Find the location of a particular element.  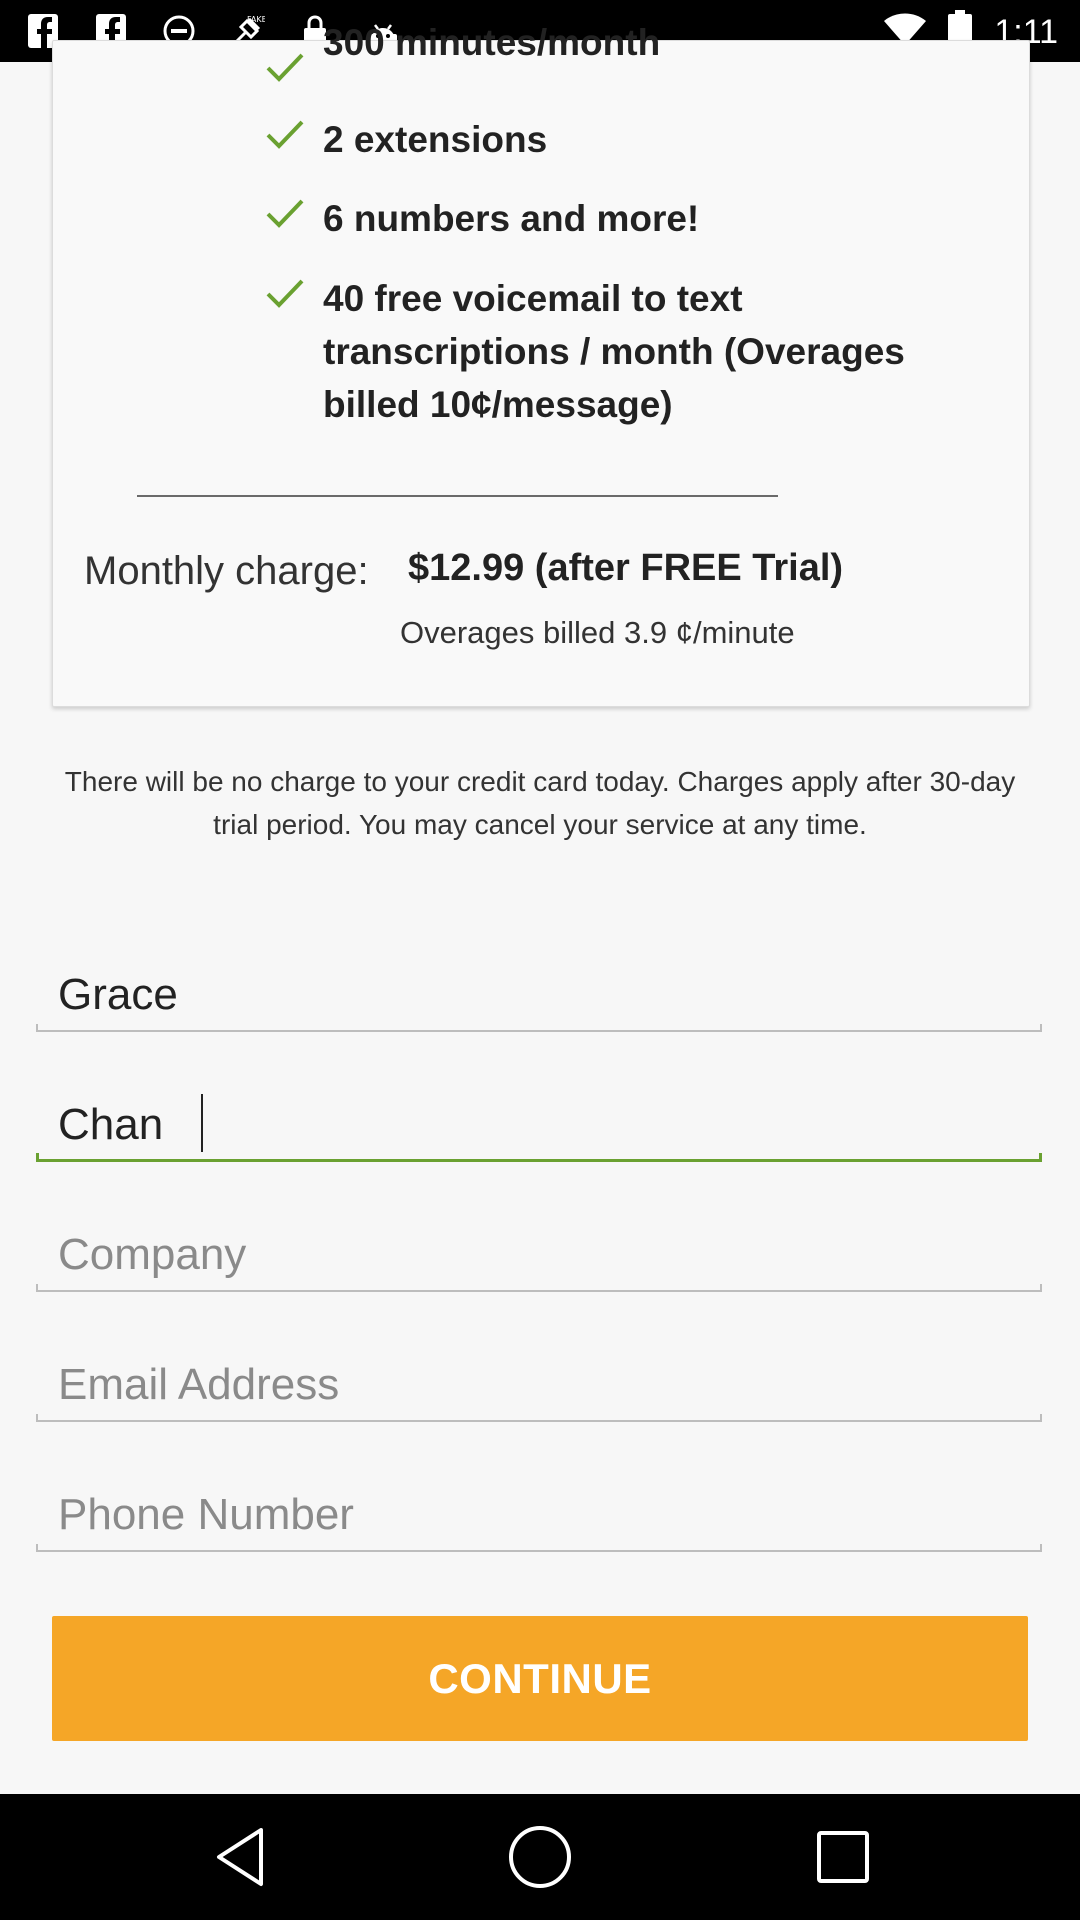

recents-icon is located at coordinates (843, 1857).